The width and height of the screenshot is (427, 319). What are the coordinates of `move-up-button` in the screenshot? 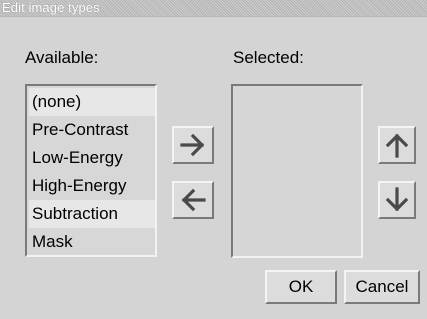 It's located at (397, 145).